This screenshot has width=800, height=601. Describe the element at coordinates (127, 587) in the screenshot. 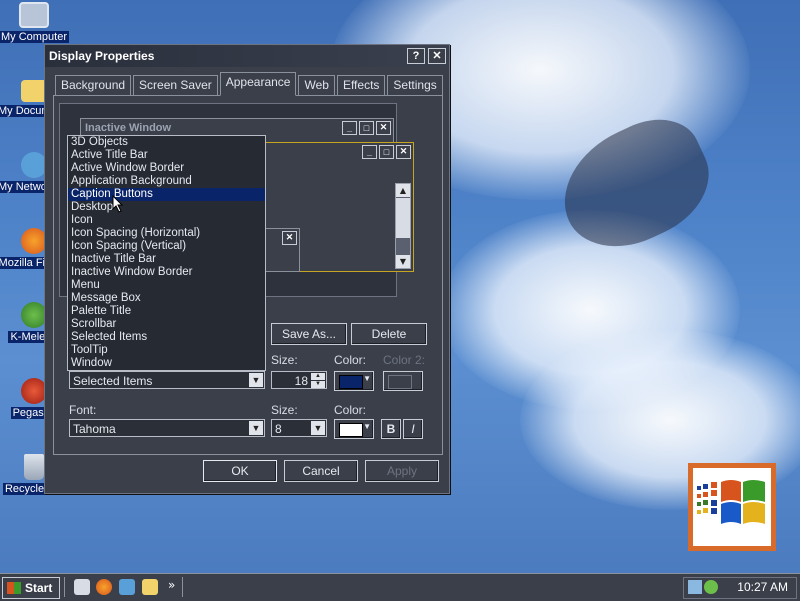

I see `network-icon` at that location.